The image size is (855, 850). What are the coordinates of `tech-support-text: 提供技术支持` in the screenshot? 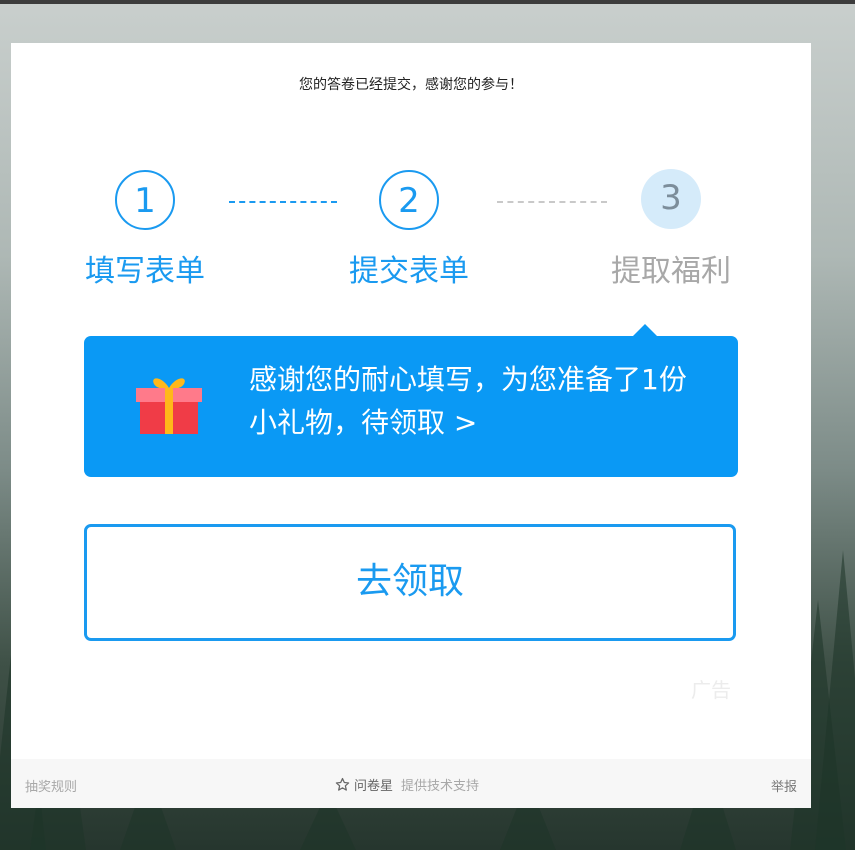 It's located at (440, 786).